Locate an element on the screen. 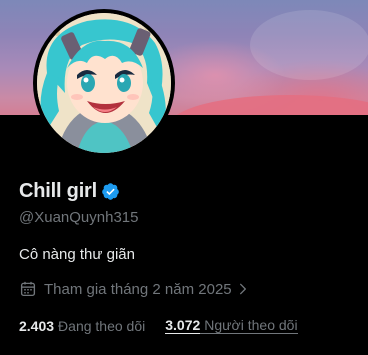 This screenshot has width=368, height=355. chevron-right-icon is located at coordinates (242, 289).